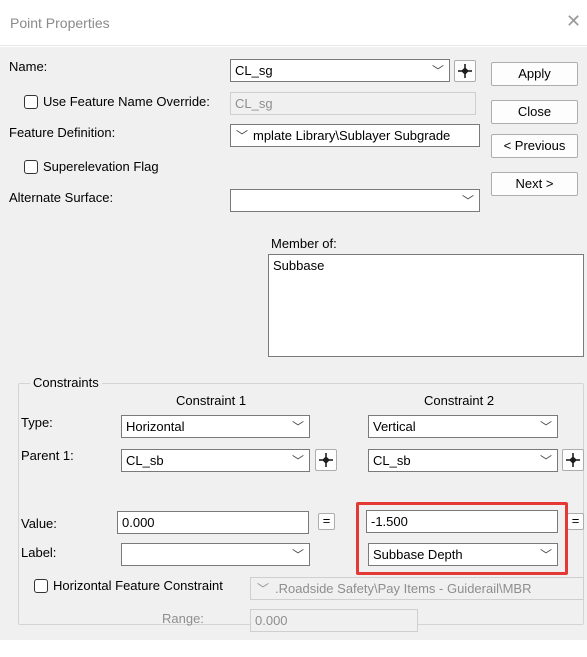  I want to click on feature-name-override-checkbox, so click(31, 102).